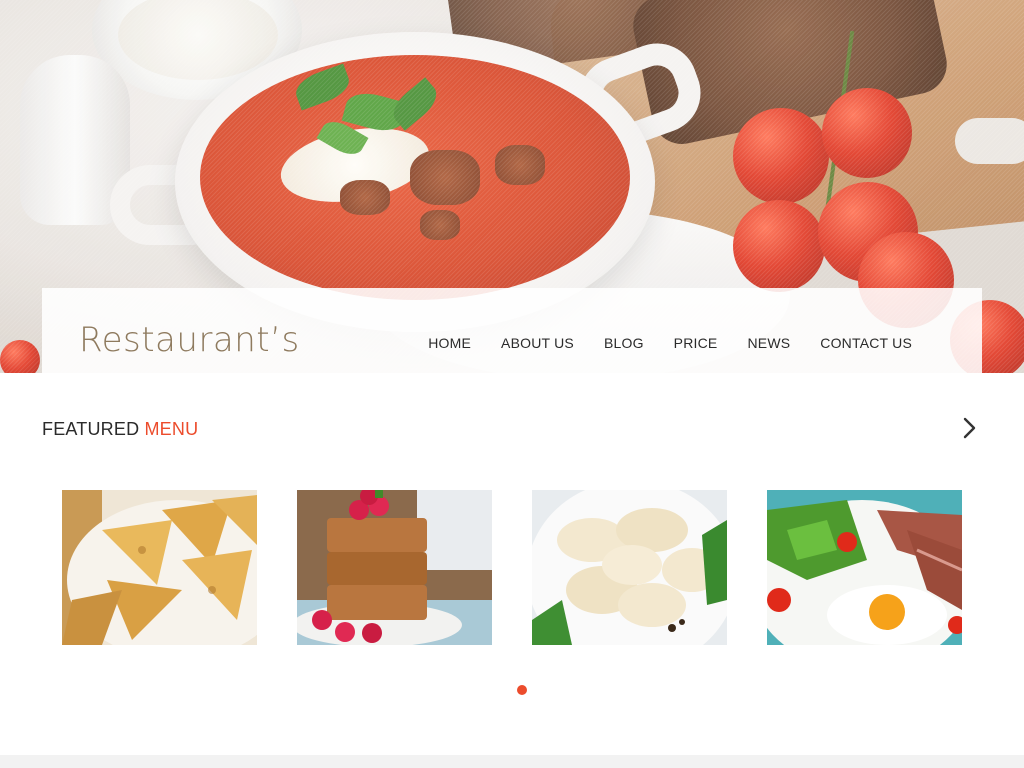 Image resolution: width=1024 pixels, height=768 pixels. I want to click on nav-about-us: ABOUT US, so click(537, 343).